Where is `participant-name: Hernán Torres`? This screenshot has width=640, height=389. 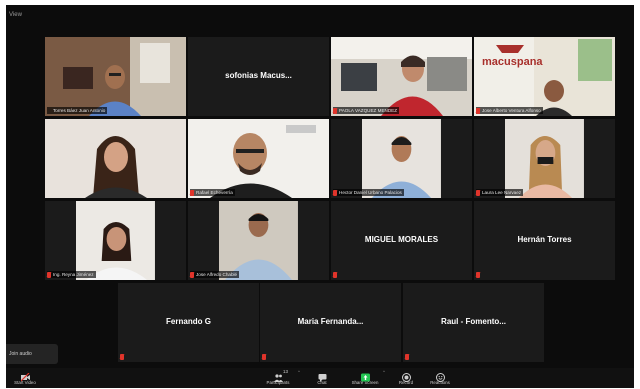
participant-name: Hernán Torres is located at coordinates (544, 239).